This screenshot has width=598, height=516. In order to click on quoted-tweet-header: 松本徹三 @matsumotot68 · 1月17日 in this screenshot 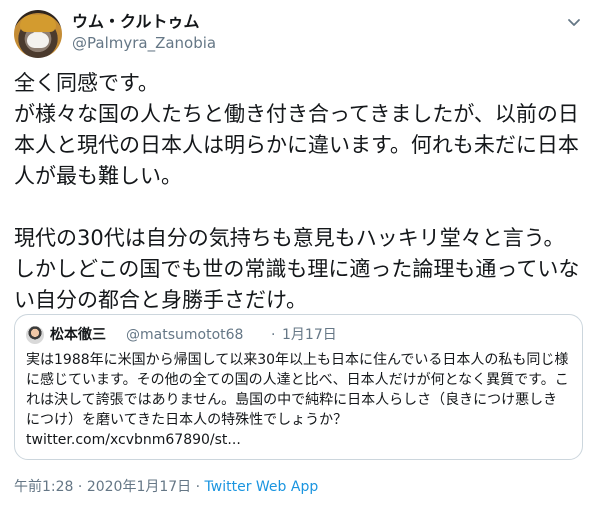, I will do `click(298, 335)`.